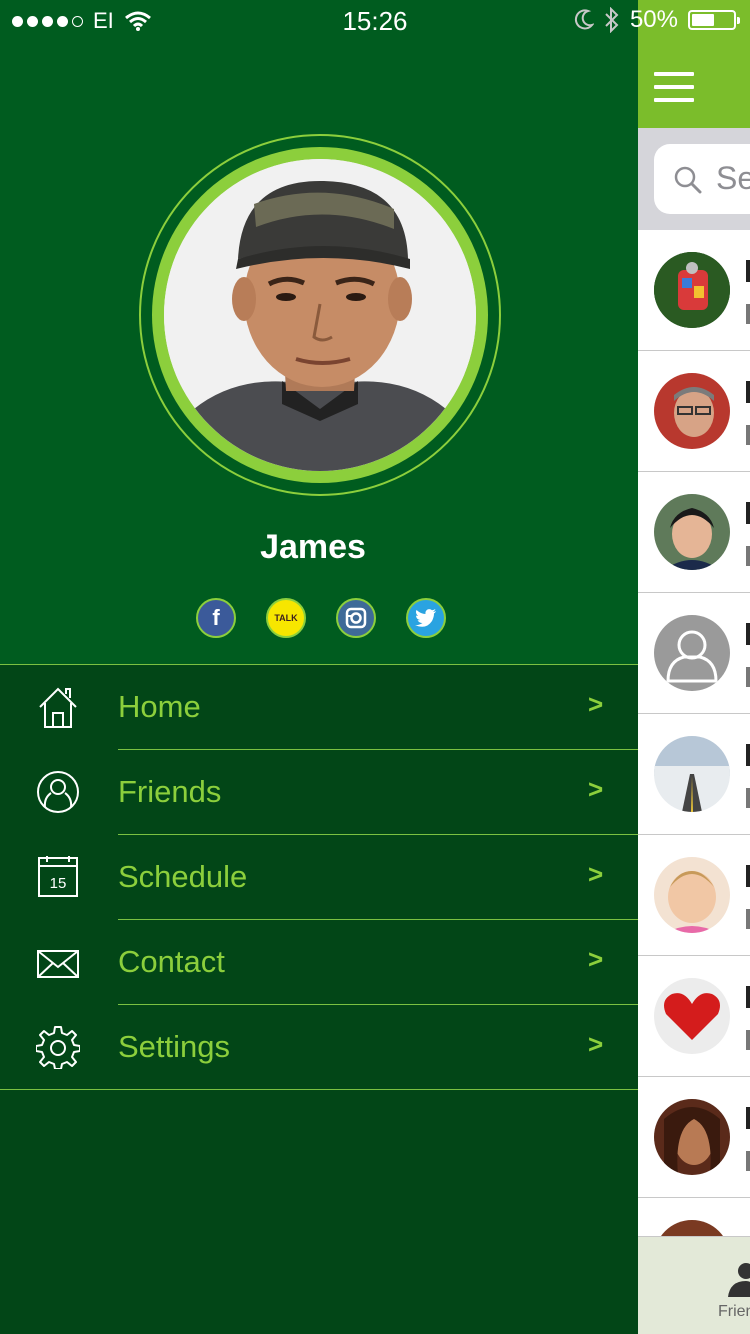 The image size is (750, 1334). I want to click on social-links: f TALK, so click(321, 618).